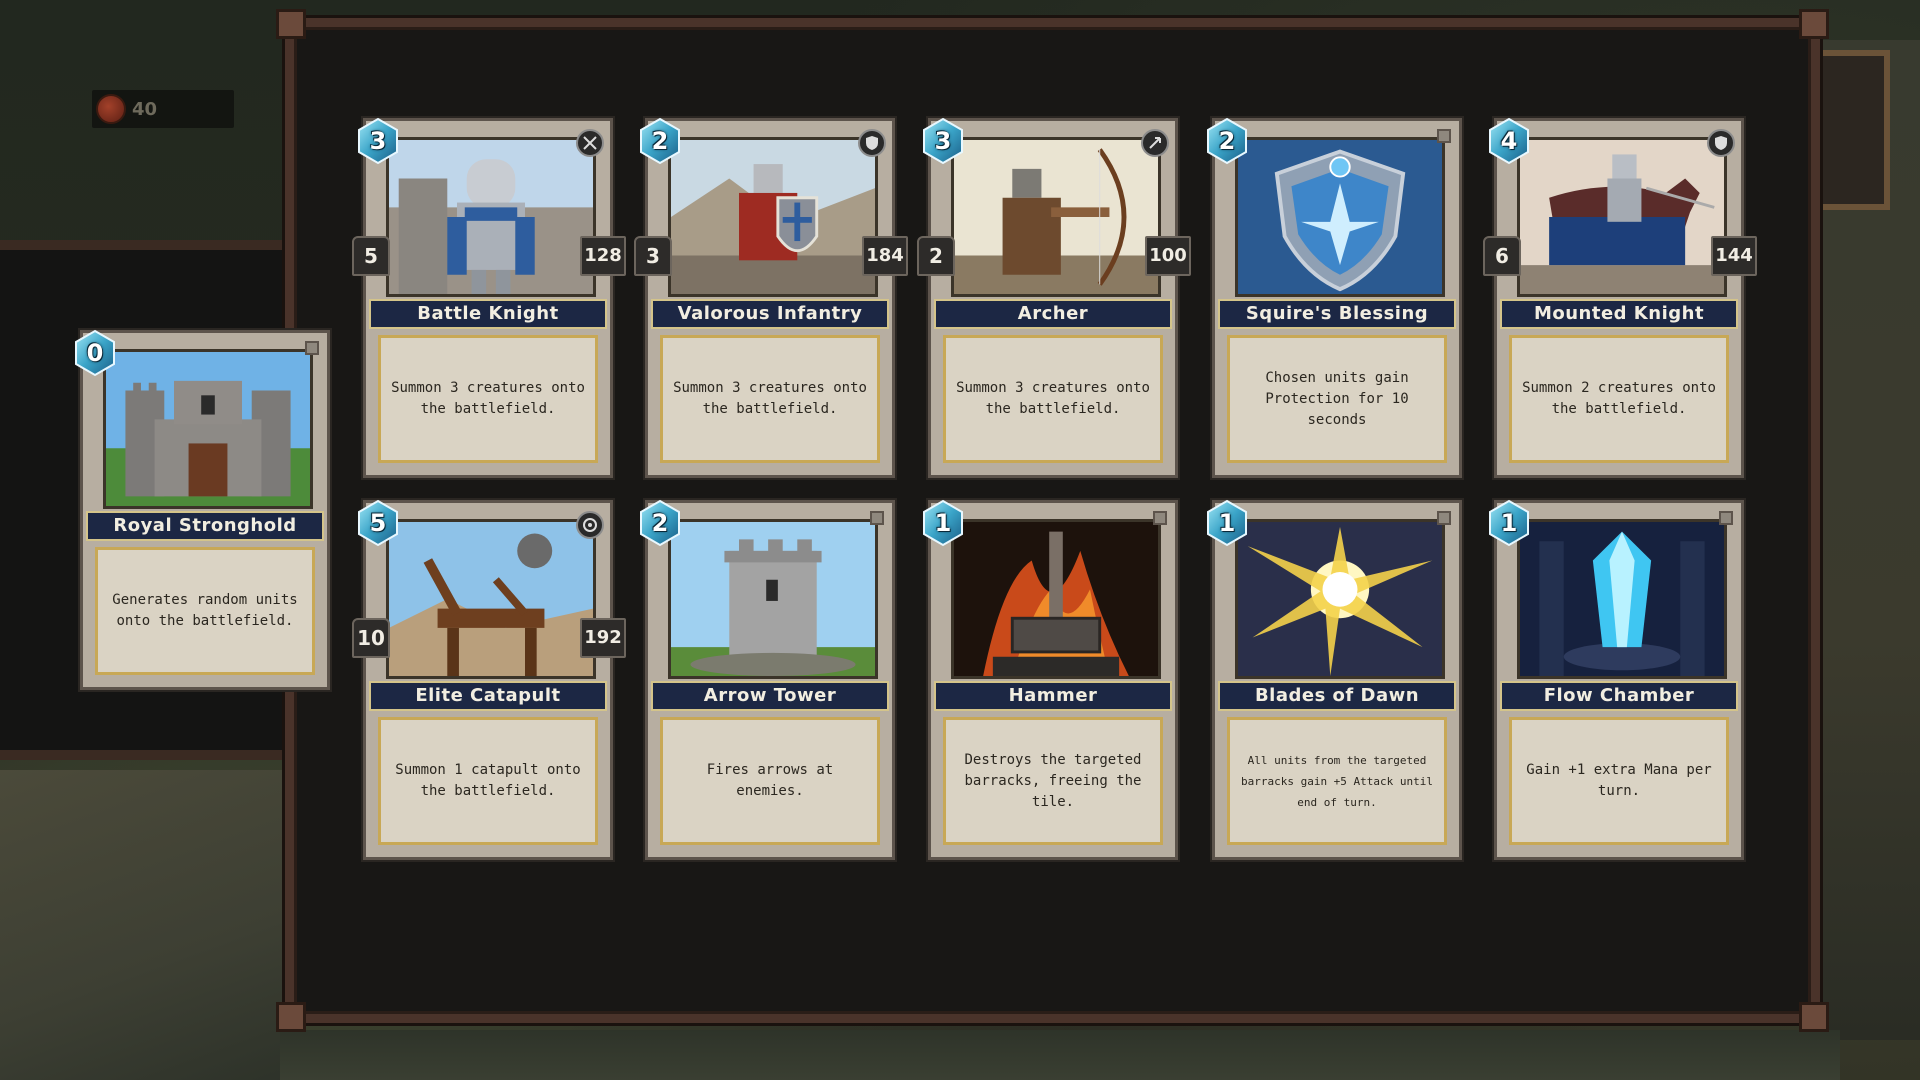 The width and height of the screenshot is (1920, 1080). Describe the element at coordinates (603, 638) in the screenshot. I see `unit-health-badge: 192` at that location.